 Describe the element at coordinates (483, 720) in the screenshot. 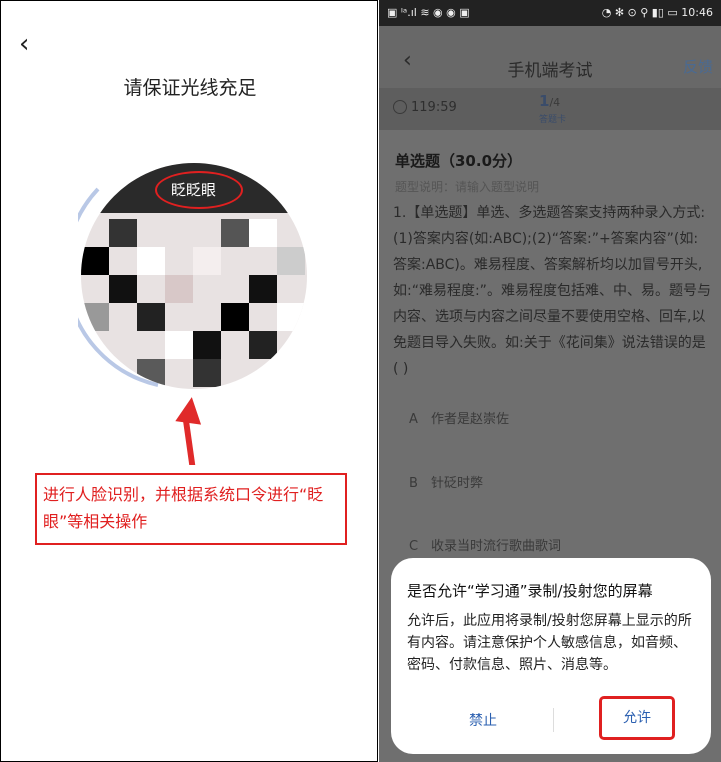

I see `deny-button: 禁止` at that location.